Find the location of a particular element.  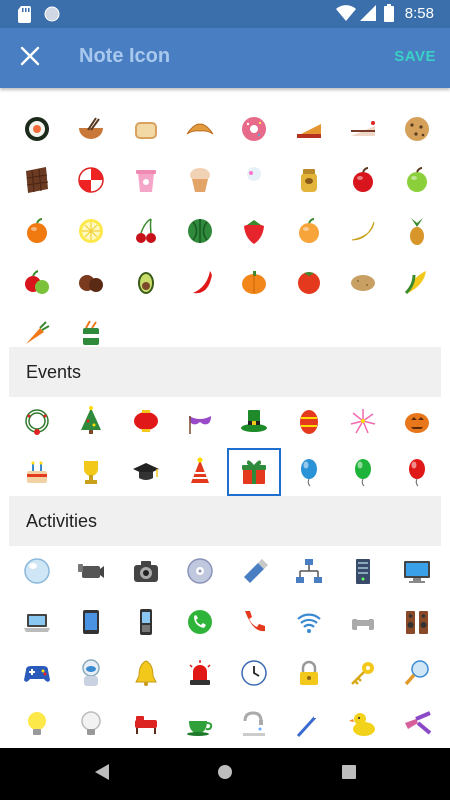

recents-button is located at coordinates (349, 774).